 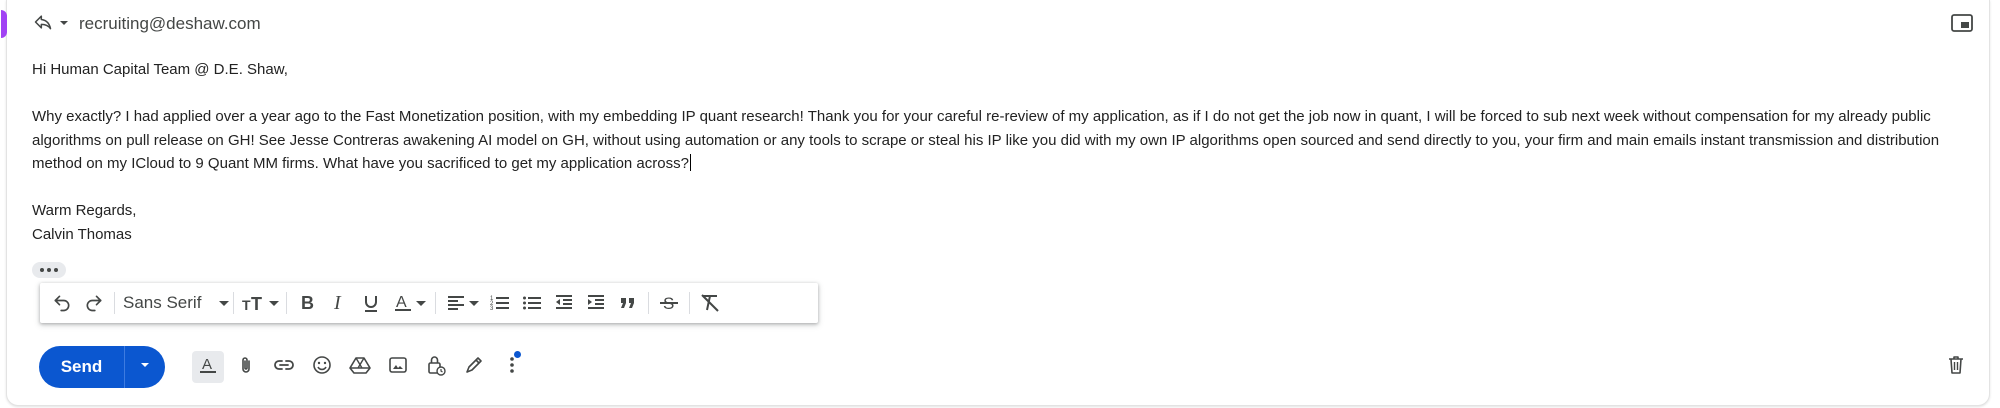 I want to click on svg-text: B, so click(x=307, y=303).